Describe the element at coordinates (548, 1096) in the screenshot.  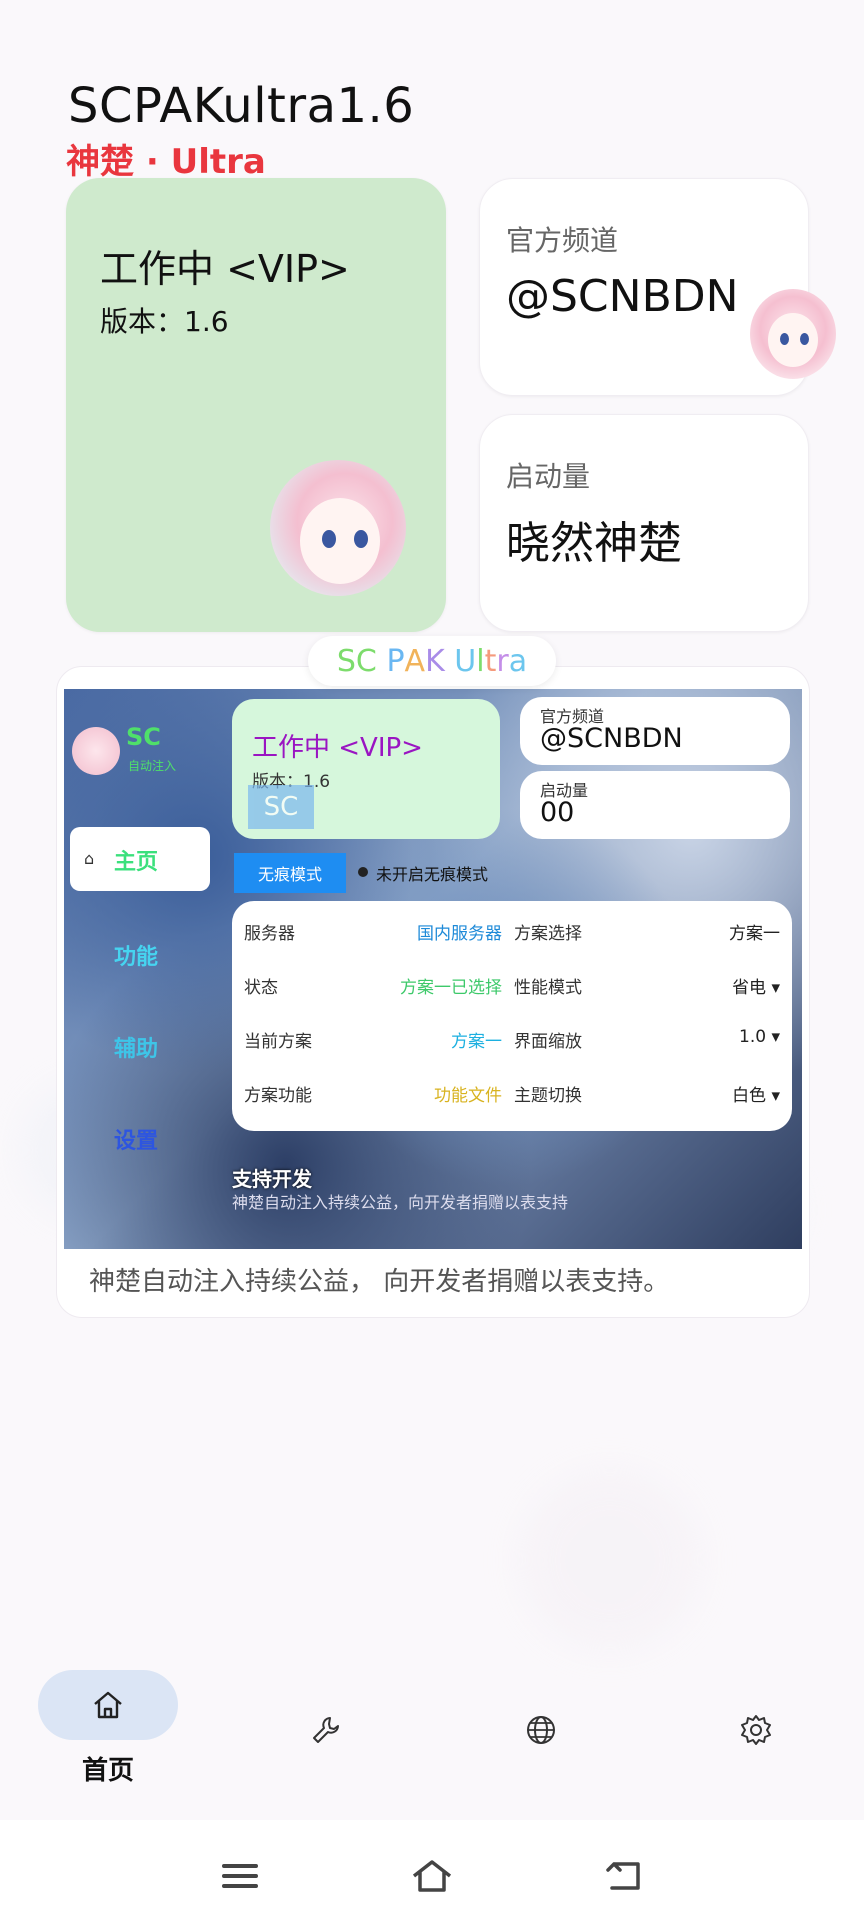
I see `mini-row-key: 主题切换` at that location.